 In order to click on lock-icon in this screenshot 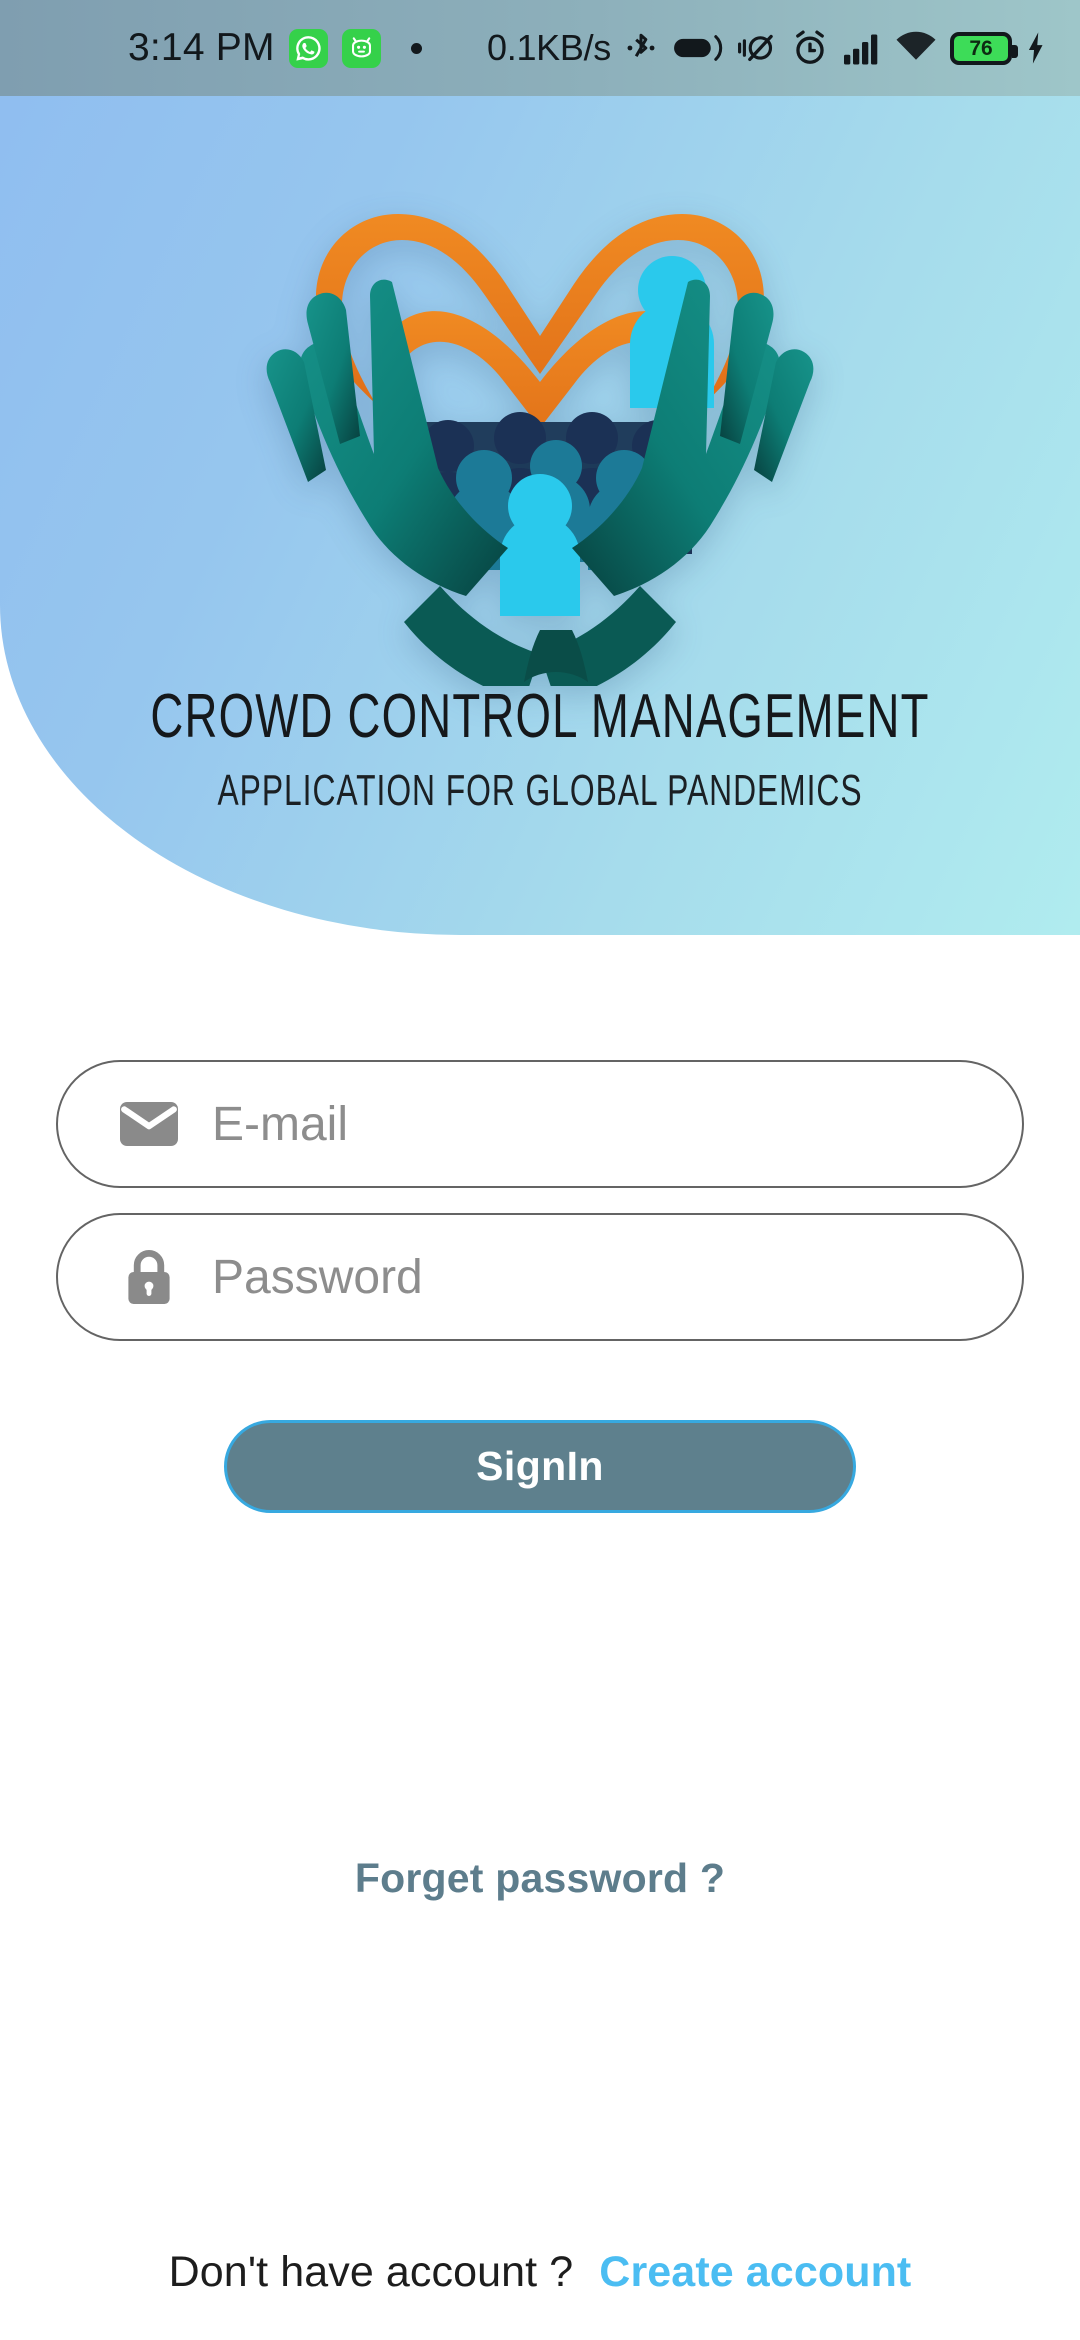, I will do `click(149, 1277)`.